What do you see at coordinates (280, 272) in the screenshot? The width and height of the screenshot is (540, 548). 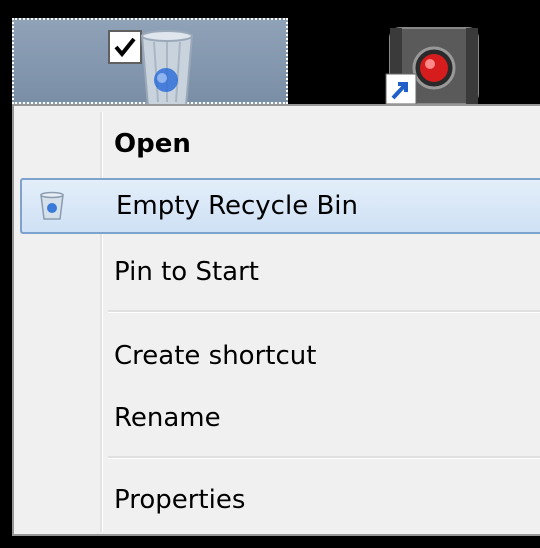 I see `menu-item-pin-to-start: Pin to Start` at bounding box center [280, 272].